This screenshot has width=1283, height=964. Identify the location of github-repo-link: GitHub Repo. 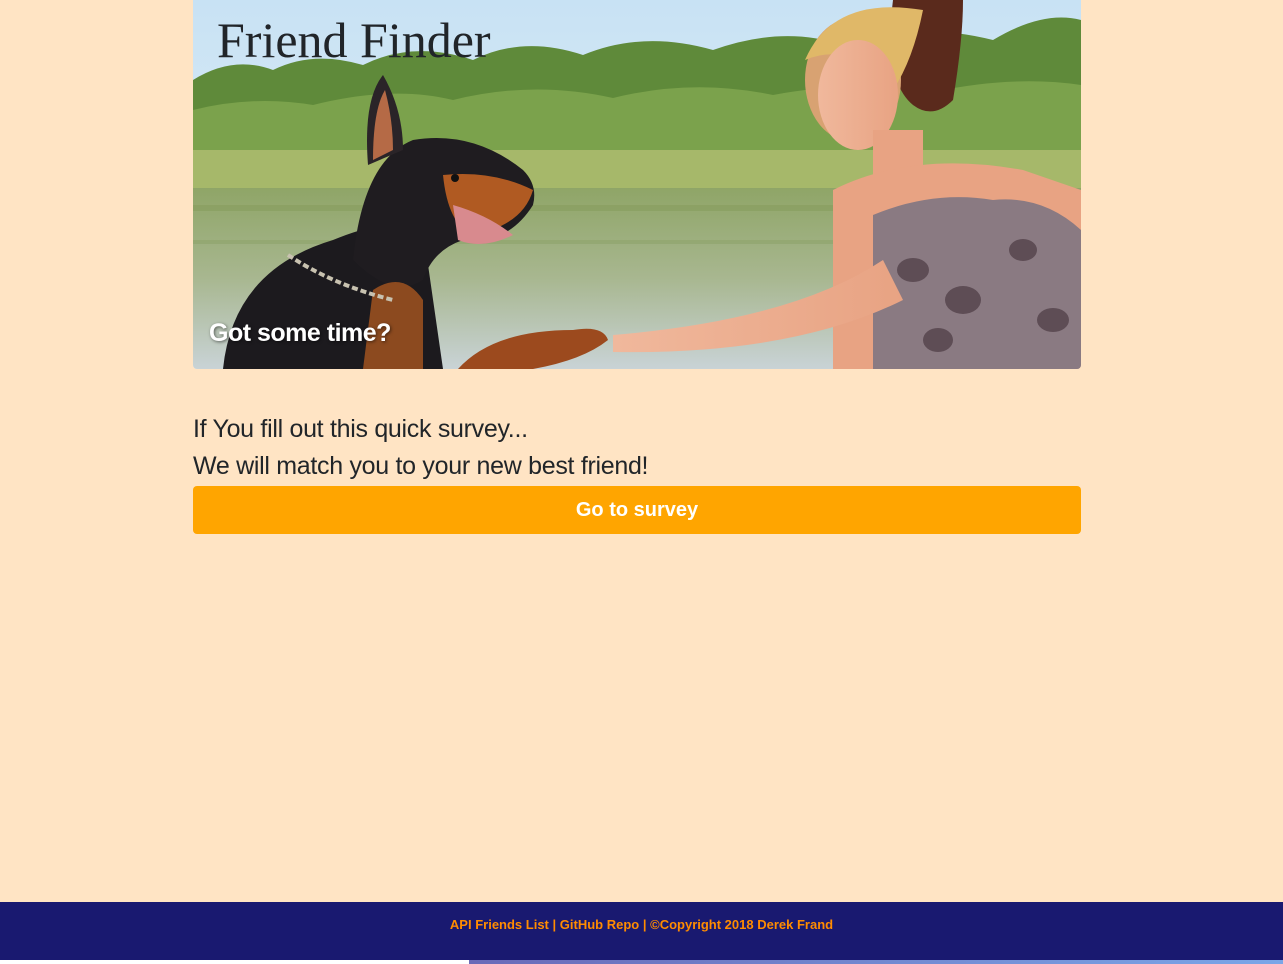
(599, 924).